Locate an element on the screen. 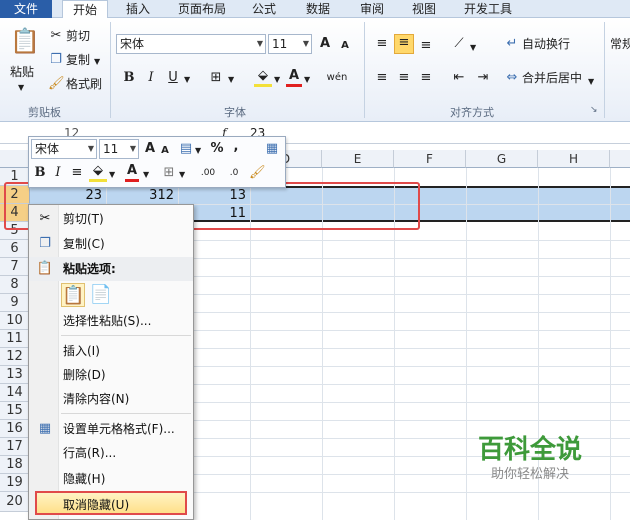 This screenshot has width=630, height=520. row-header: 18 is located at coordinates (15, 465).